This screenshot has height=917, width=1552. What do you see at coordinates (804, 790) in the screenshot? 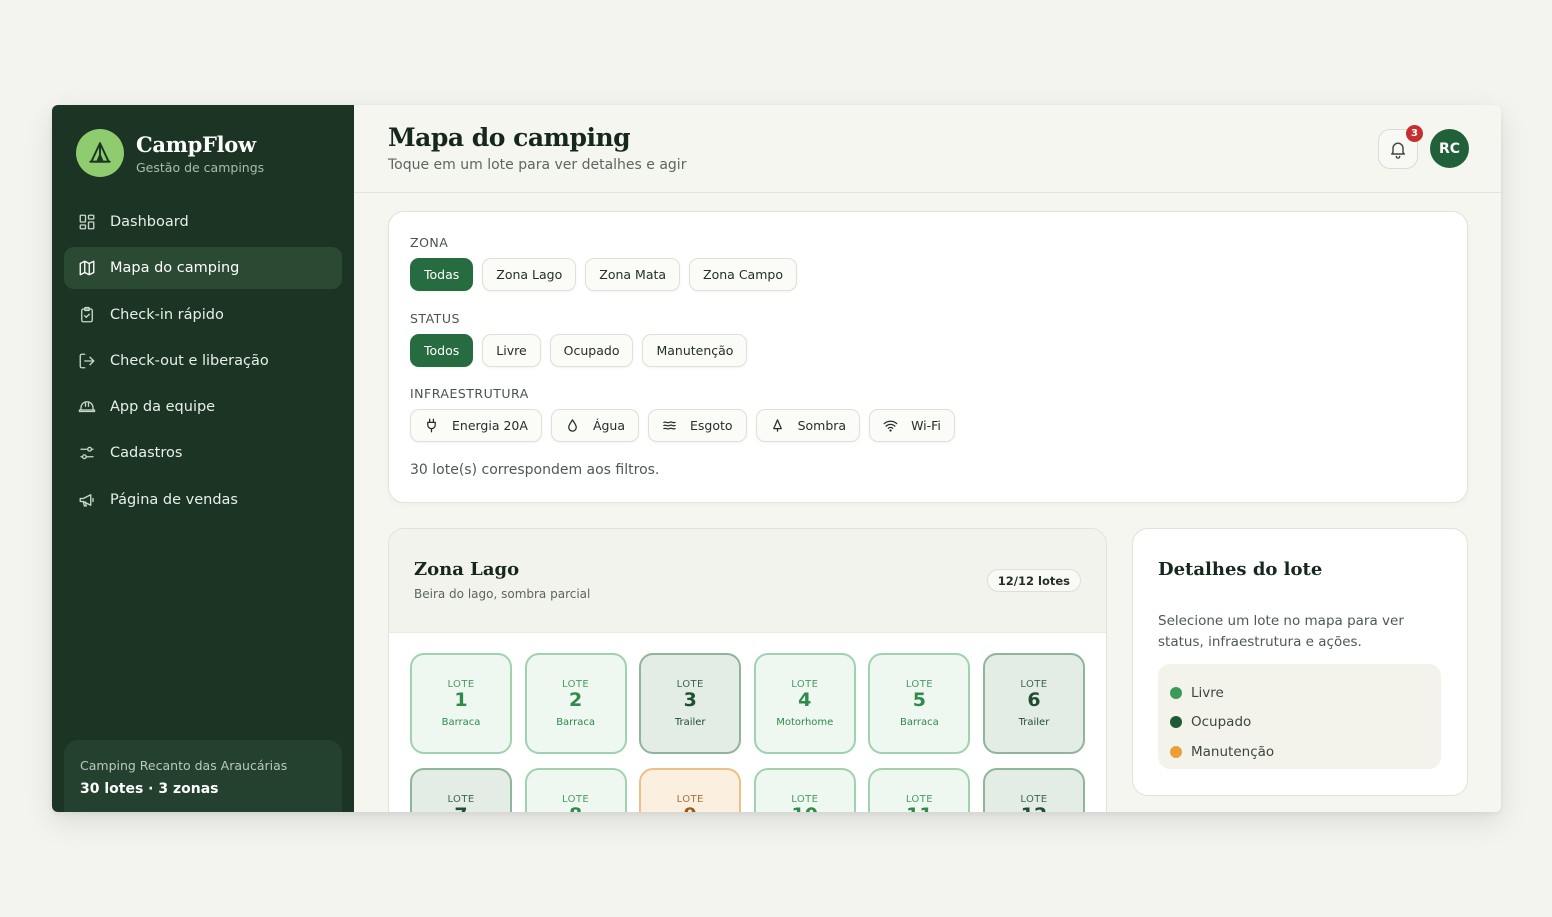
I see `lot-card: LOTE10` at bounding box center [804, 790].